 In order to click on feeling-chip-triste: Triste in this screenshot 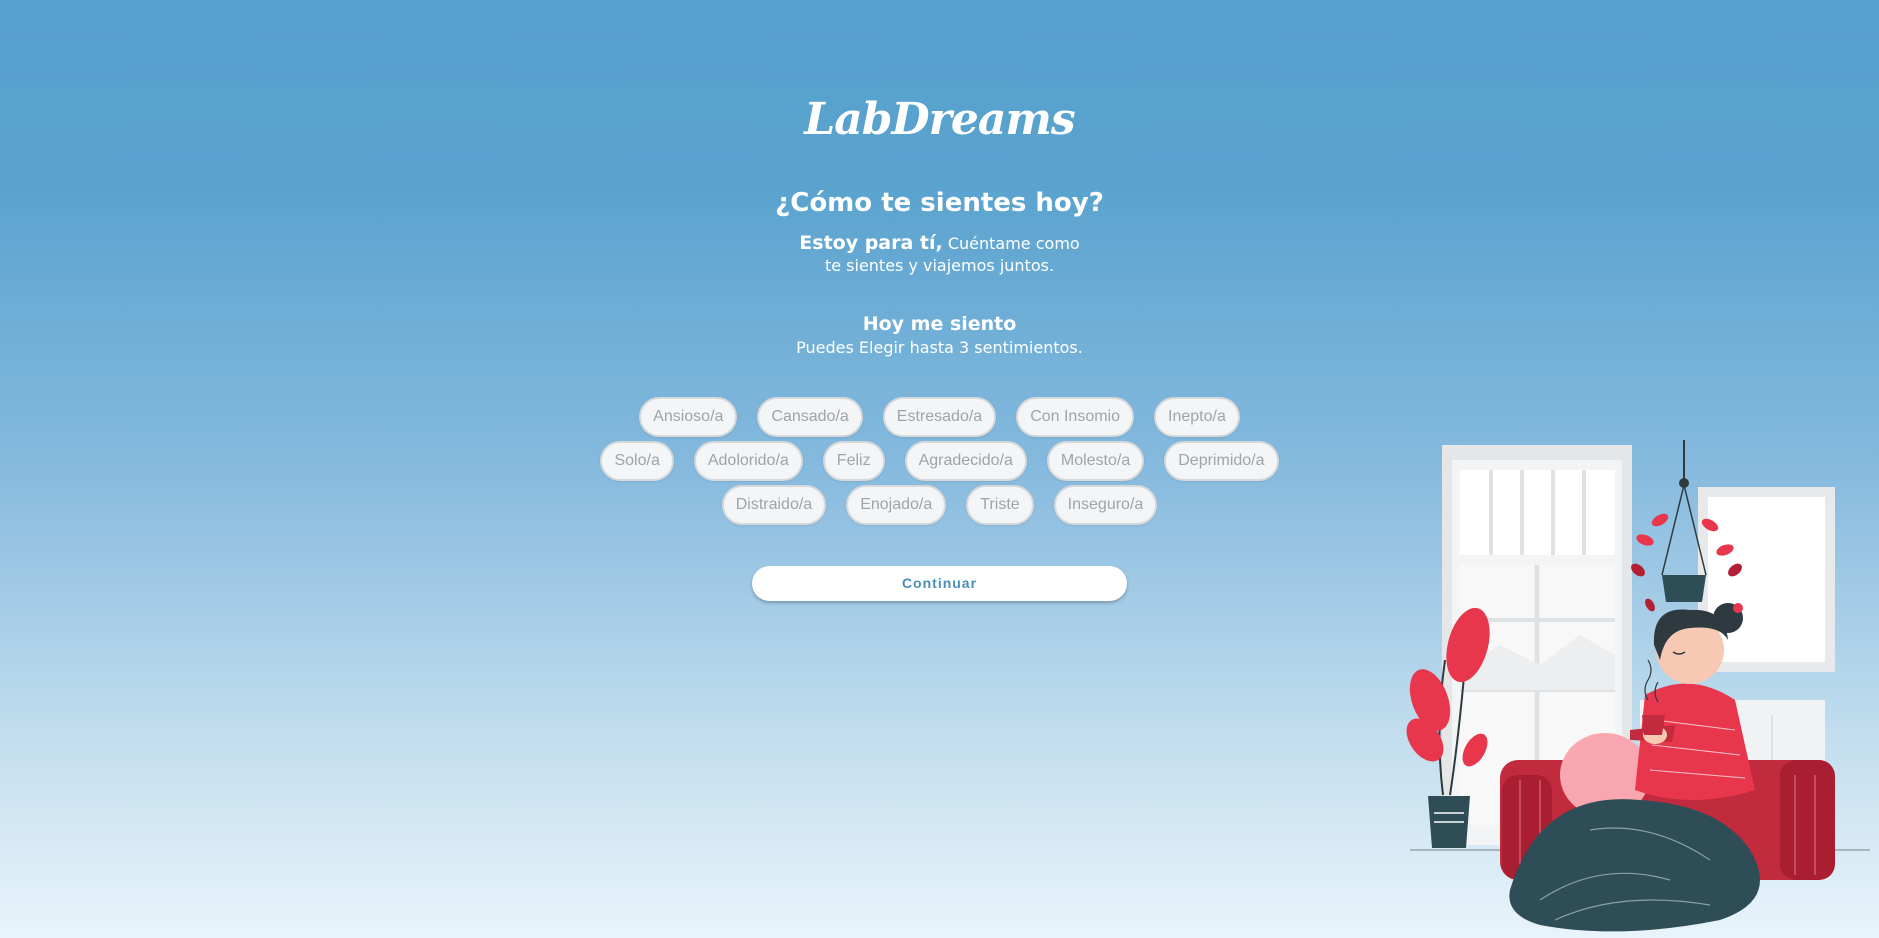, I will do `click(1000, 505)`.